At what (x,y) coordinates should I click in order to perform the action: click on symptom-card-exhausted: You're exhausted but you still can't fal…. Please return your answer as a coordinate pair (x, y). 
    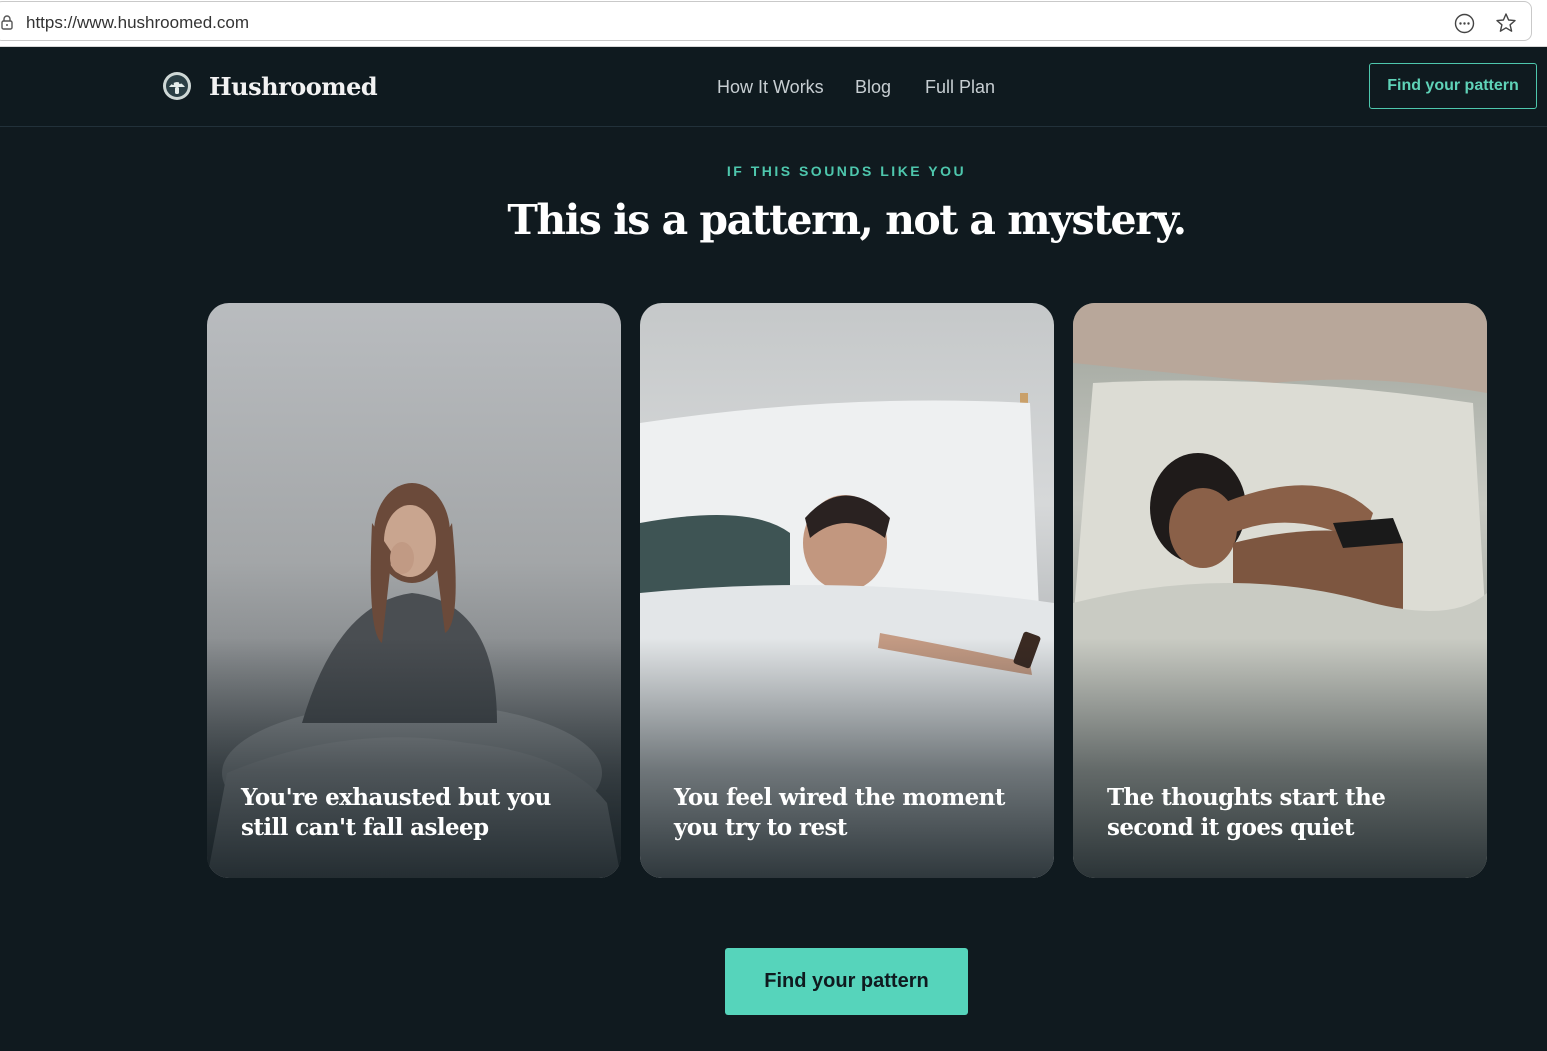
    Looking at the image, I should click on (414, 590).